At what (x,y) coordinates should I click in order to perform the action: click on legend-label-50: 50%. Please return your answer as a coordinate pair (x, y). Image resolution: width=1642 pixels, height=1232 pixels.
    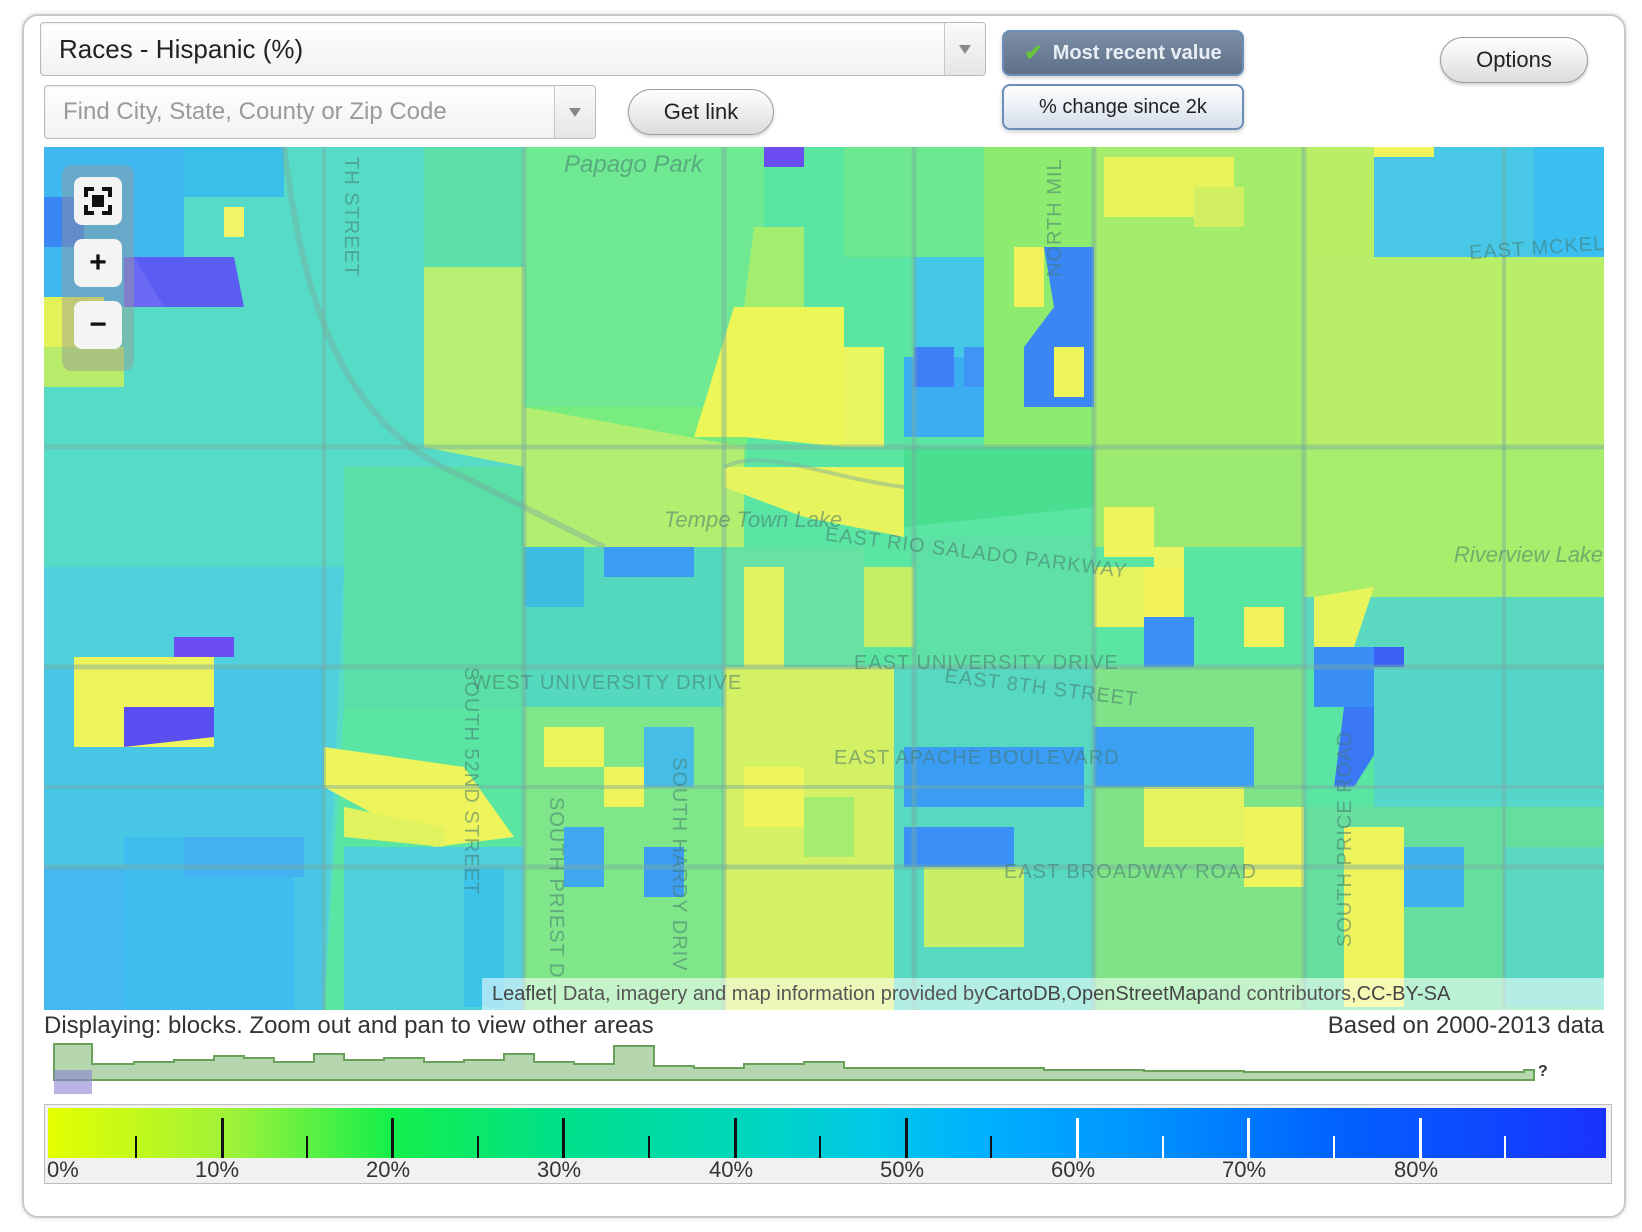
    Looking at the image, I should click on (902, 1169).